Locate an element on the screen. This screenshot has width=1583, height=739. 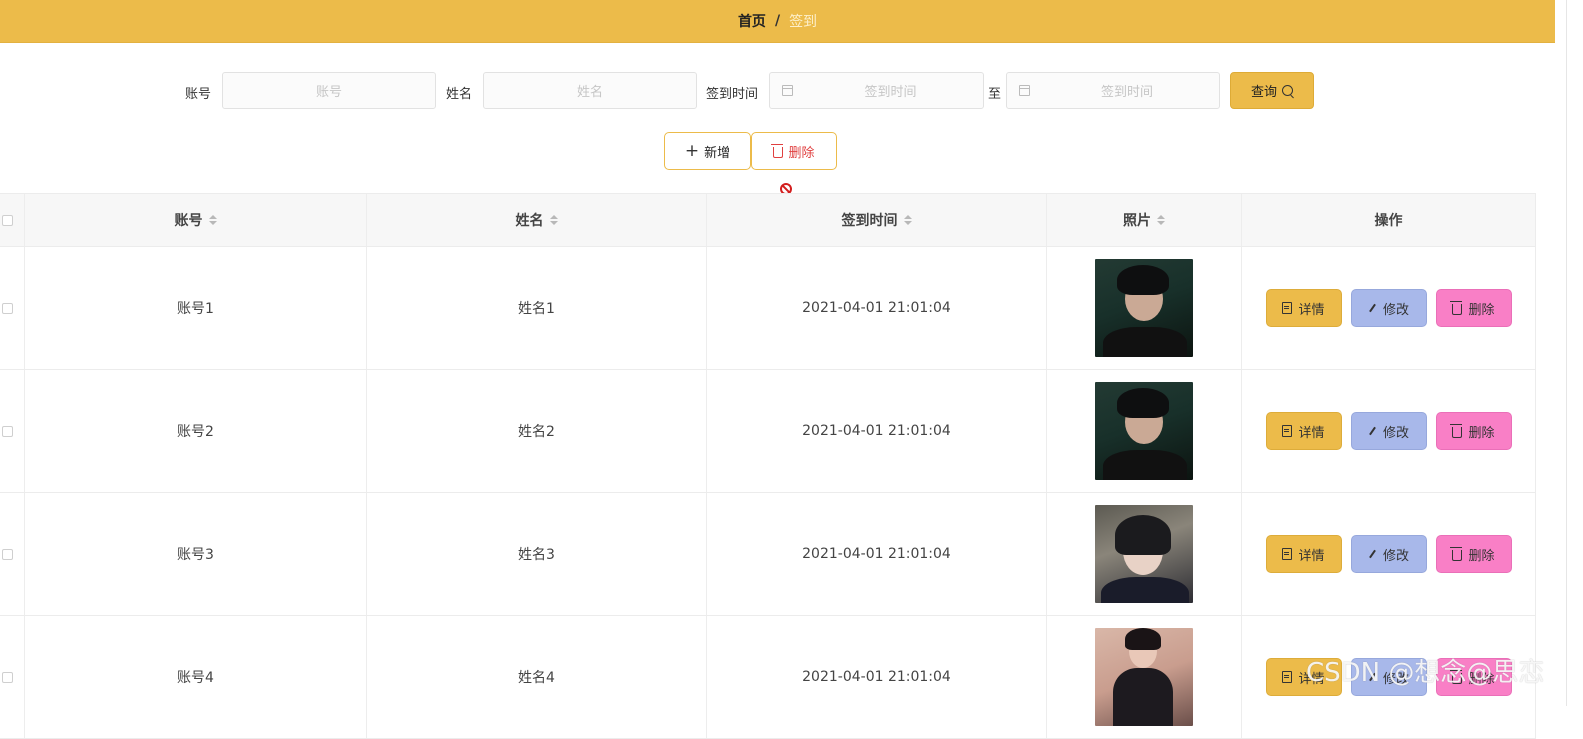
header-checkbox-cell is located at coordinates (12, 220).